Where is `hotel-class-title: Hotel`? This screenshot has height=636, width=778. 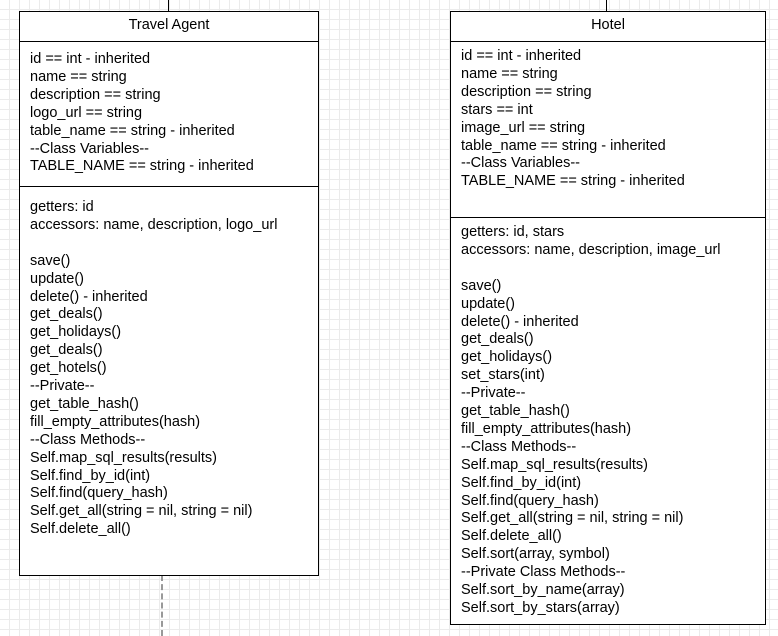 hotel-class-title: Hotel is located at coordinates (608, 27).